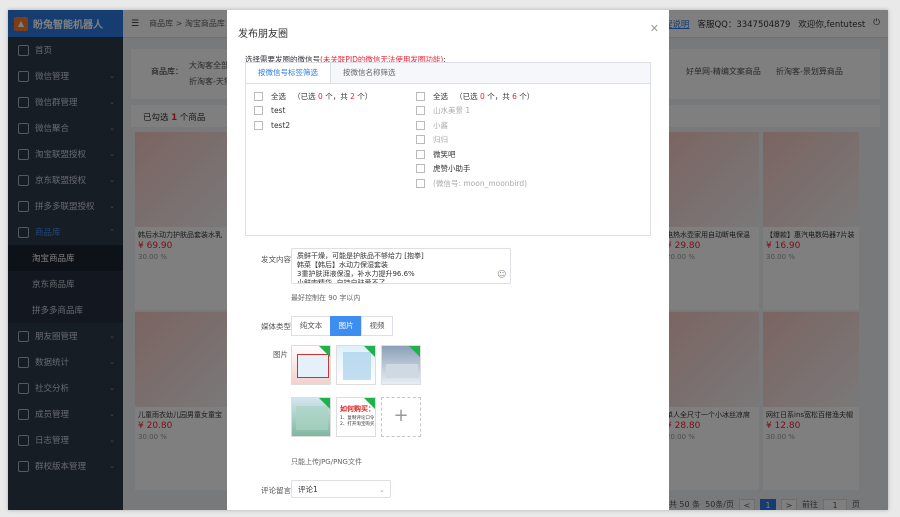 This screenshot has width=900, height=517. Describe the element at coordinates (440, 125) in the screenshot. I see `account-label: 小酱` at that location.